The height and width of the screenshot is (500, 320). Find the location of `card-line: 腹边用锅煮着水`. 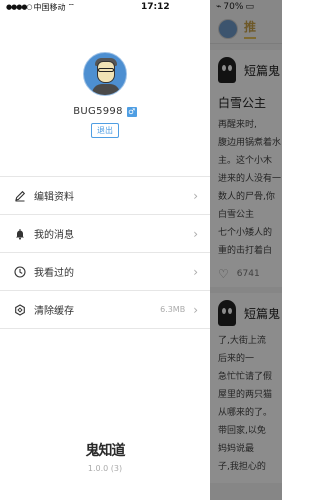

card-line: 腹边用锅煮着水 is located at coordinates (250, 143).